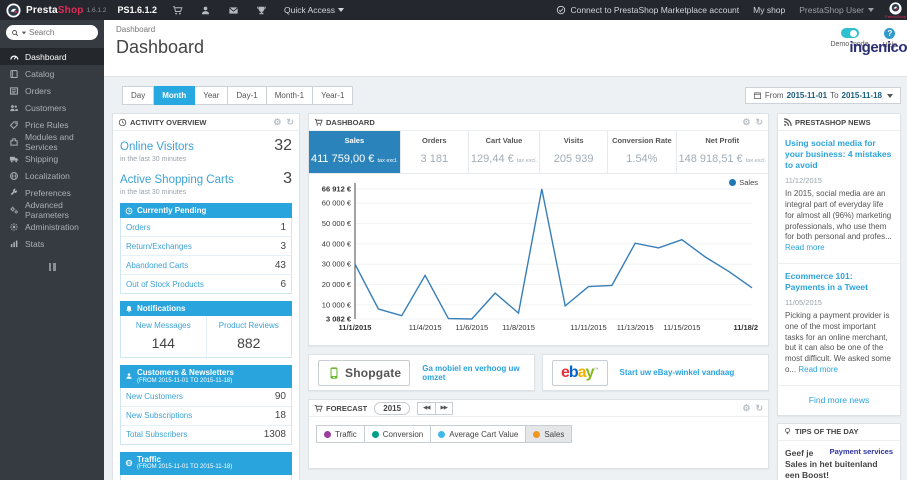  What do you see at coordinates (52, 107) in the screenshot?
I see `sidebar-item-customers: Customers` at bounding box center [52, 107].